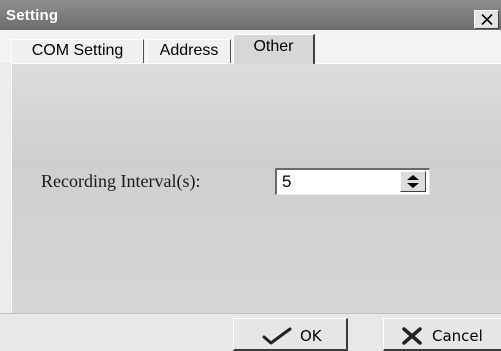  I want to click on interval-spin-button, so click(413, 181).